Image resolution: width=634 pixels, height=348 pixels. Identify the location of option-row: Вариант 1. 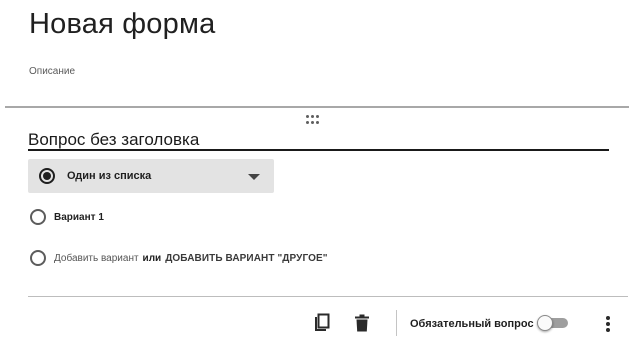
(67, 217).